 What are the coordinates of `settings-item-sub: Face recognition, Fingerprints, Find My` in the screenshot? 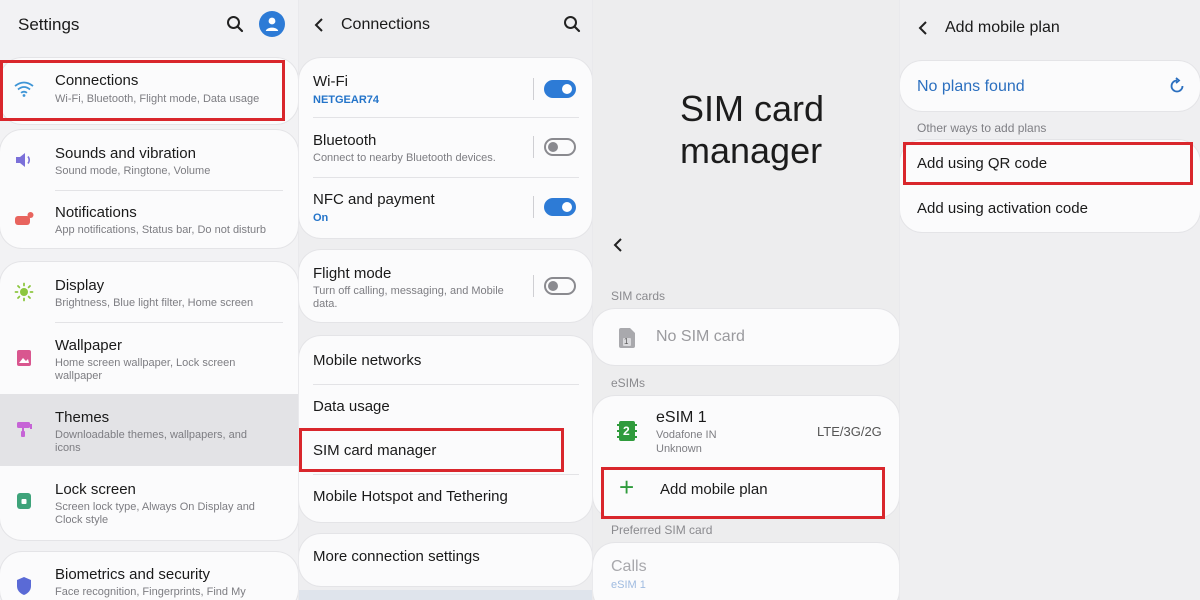 It's located at (150, 592).